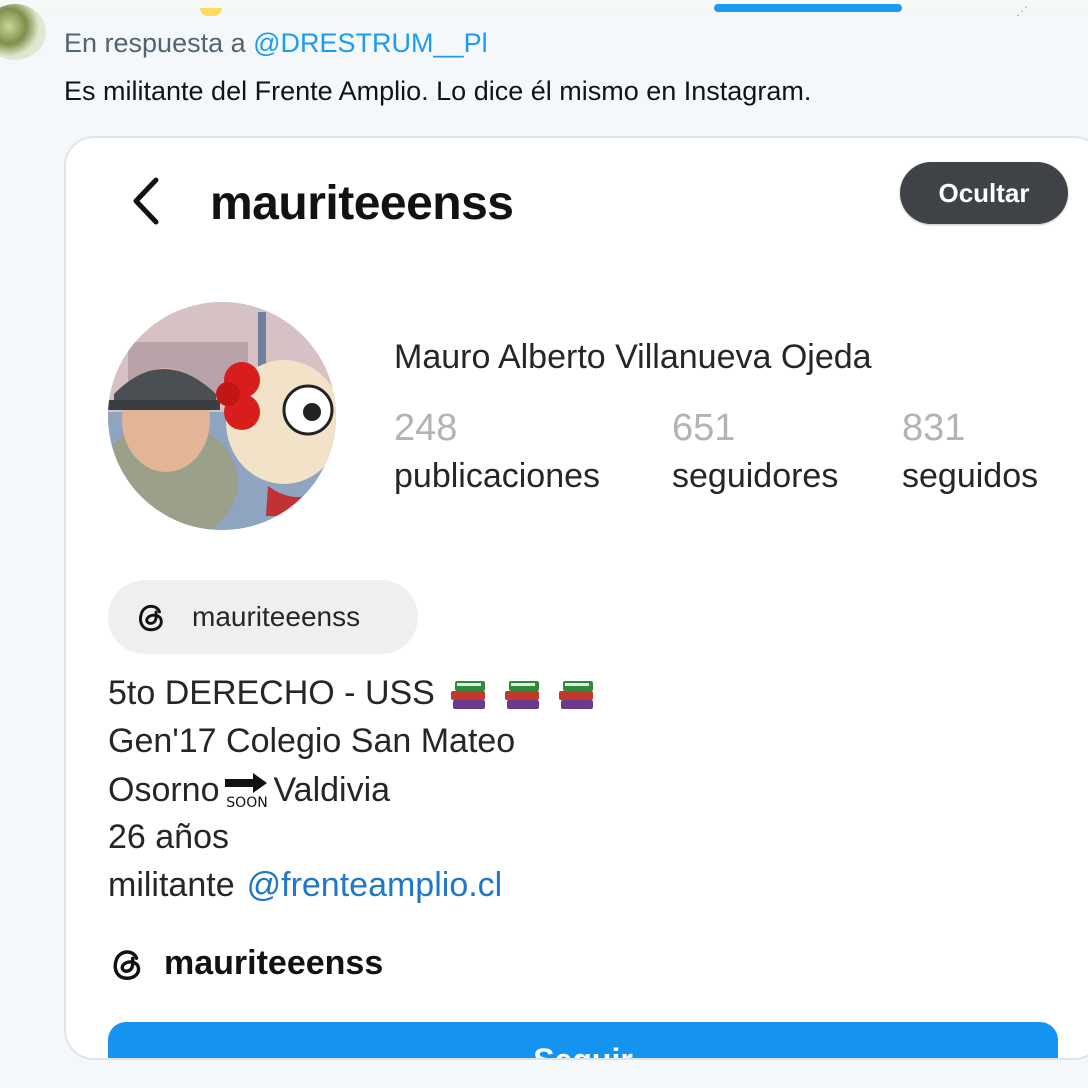 The width and height of the screenshot is (1088, 1088). Describe the element at coordinates (211, 12) in the screenshot. I see `emoji-fragment` at that location.